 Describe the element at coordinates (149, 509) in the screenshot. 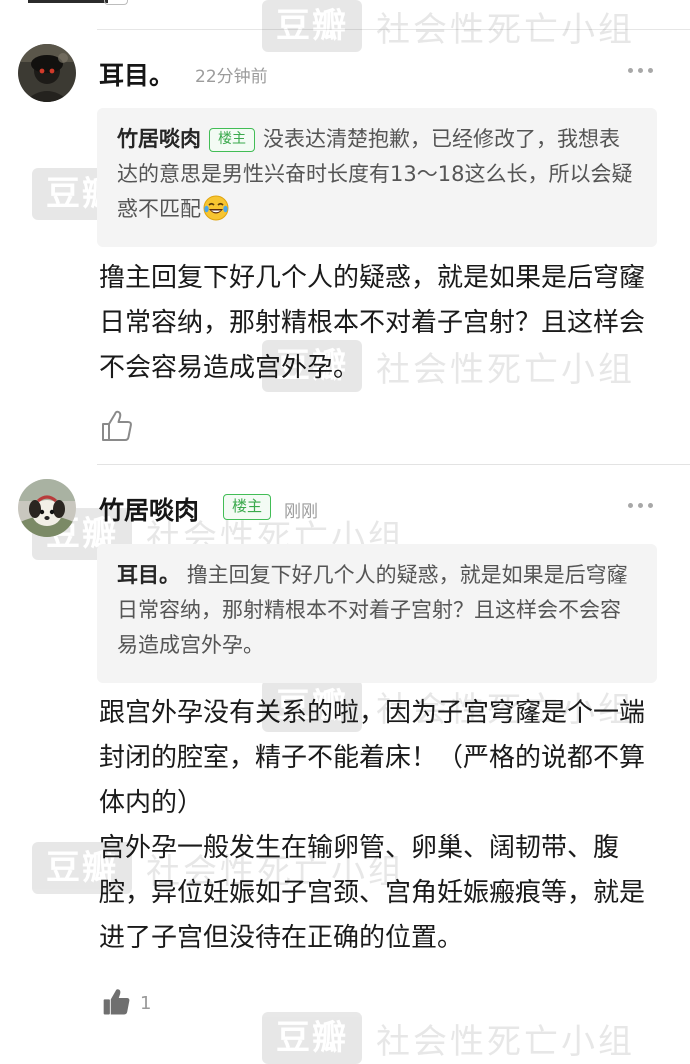

I see `comment-author: 竹居啖肉` at that location.